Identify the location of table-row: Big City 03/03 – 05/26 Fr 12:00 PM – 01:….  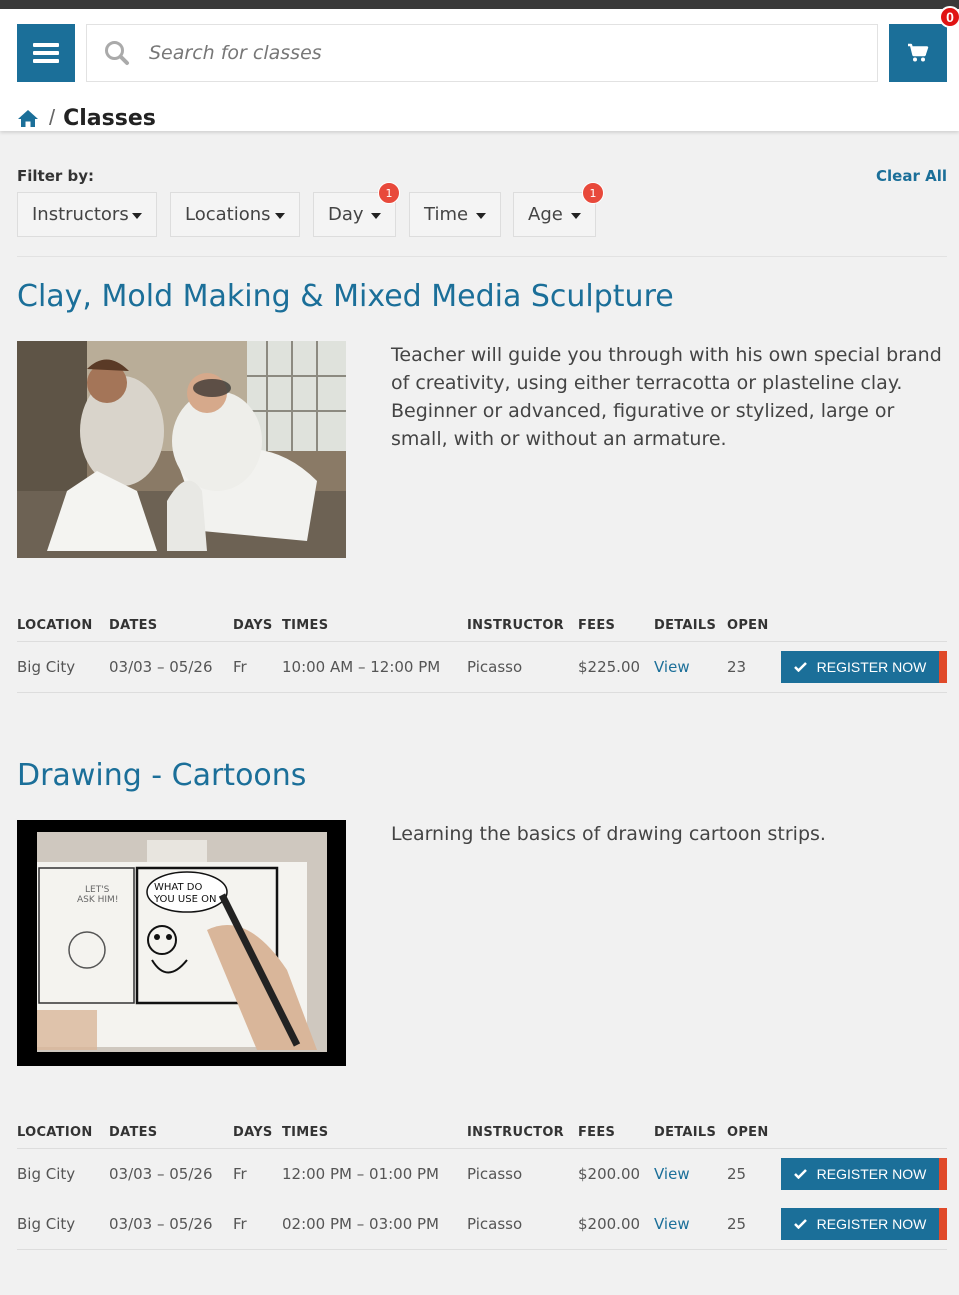
(482, 1174).